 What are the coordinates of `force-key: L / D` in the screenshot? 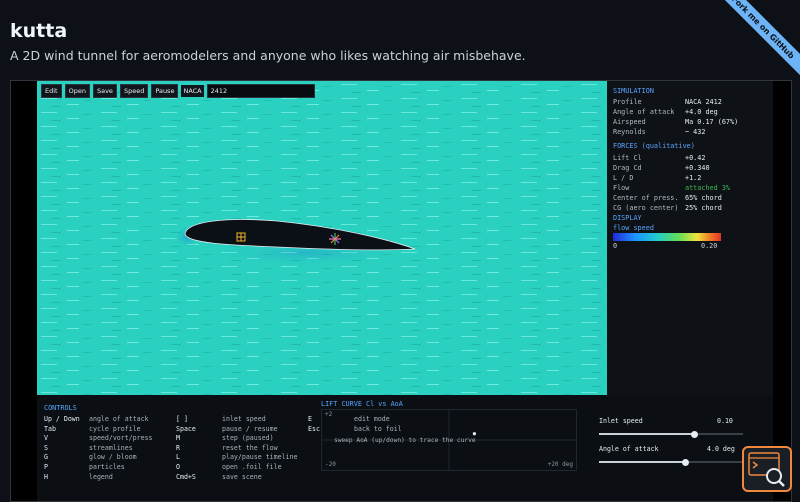 It's located at (623, 178).